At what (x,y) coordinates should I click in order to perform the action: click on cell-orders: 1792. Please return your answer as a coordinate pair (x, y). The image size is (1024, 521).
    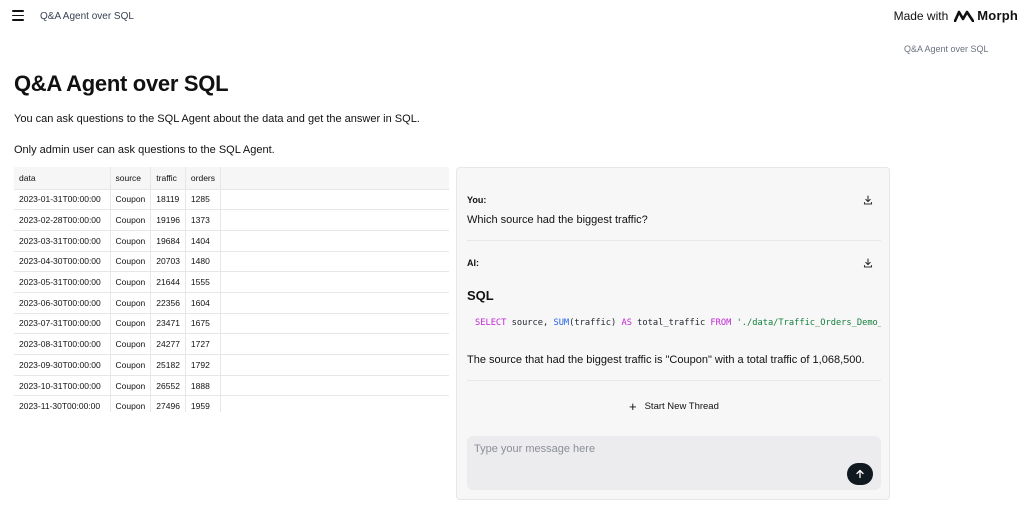
    Looking at the image, I should click on (203, 365).